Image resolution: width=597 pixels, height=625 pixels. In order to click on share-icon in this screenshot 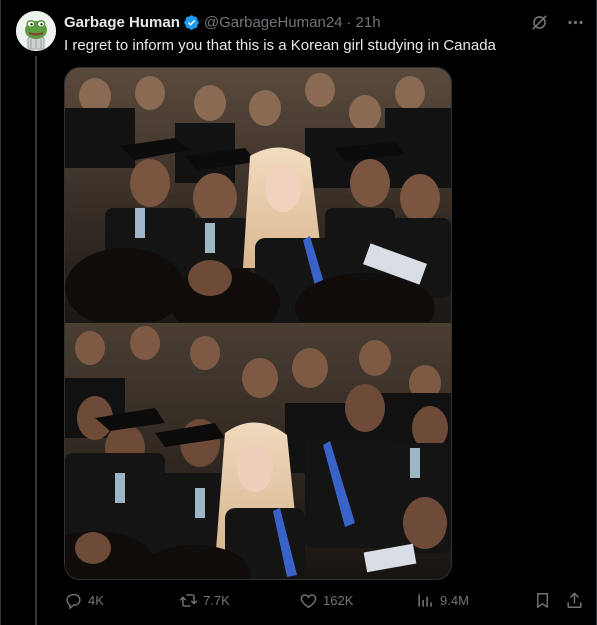, I will do `click(574, 600)`.